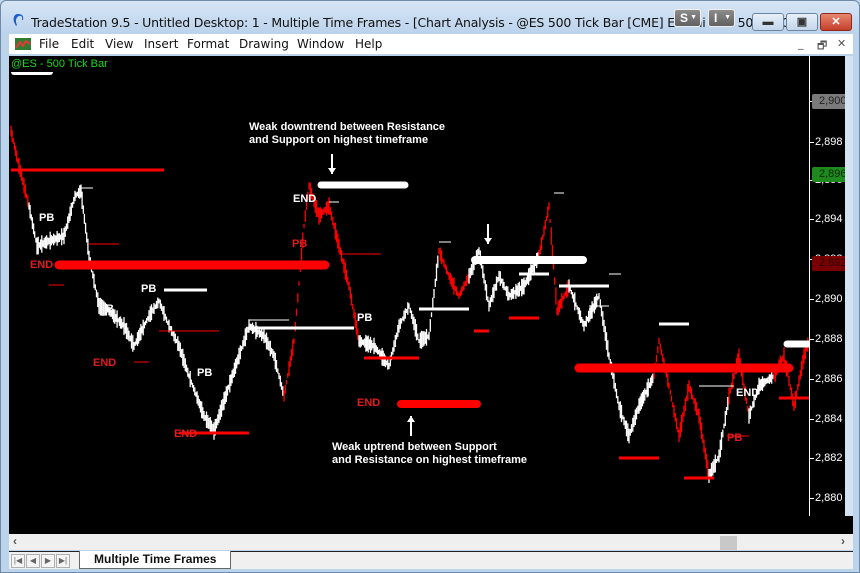 This screenshot has width=860, height=573. I want to click on chart-window-icon, so click(23, 44).